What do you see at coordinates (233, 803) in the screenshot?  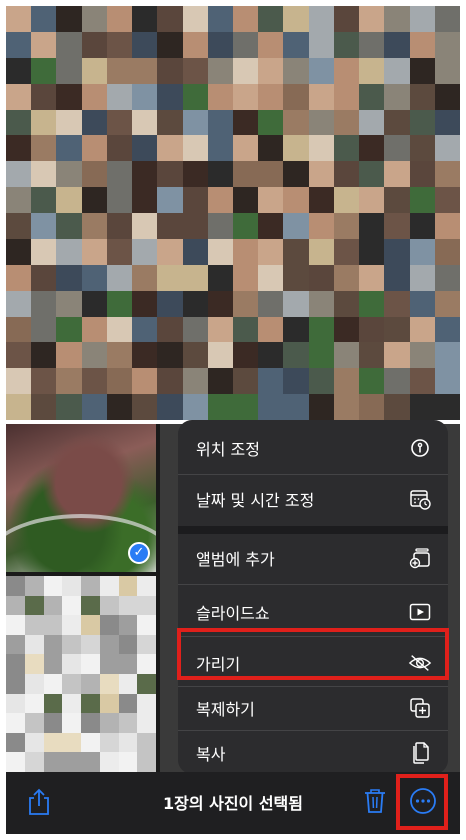 I see `selection-count-title: 1장의 사진이 선택됨` at bounding box center [233, 803].